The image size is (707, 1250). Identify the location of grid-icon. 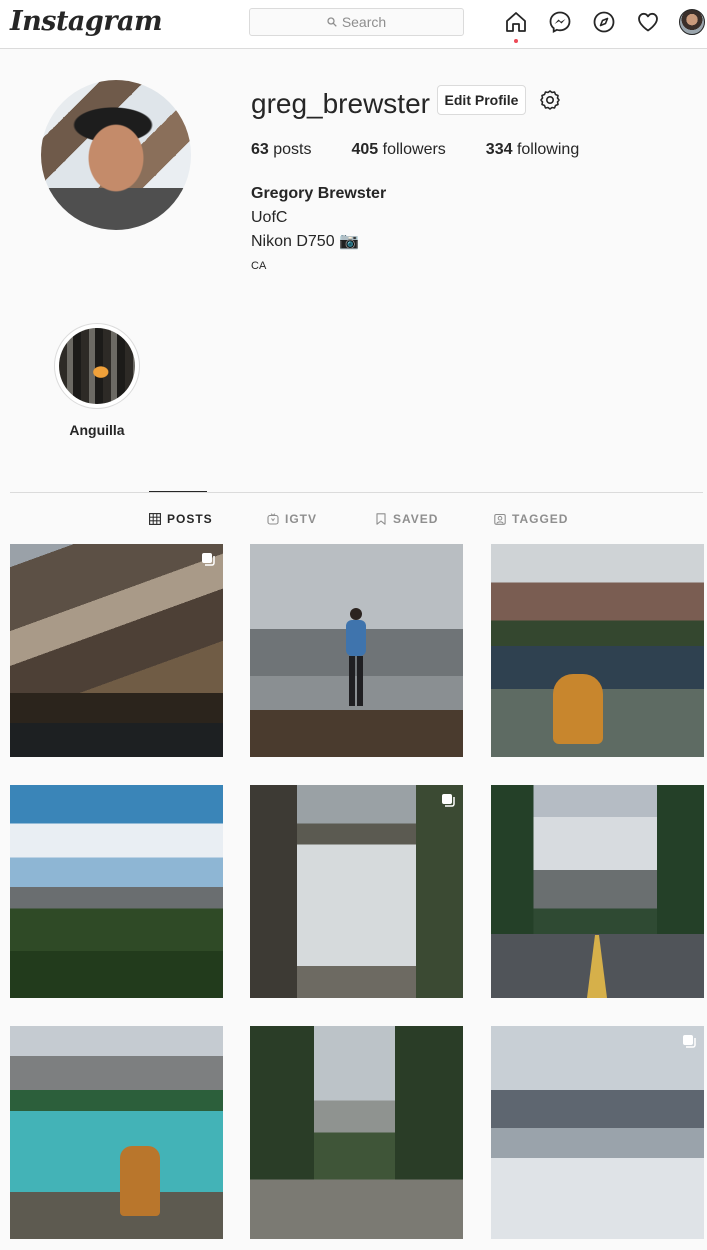
(155, 519).